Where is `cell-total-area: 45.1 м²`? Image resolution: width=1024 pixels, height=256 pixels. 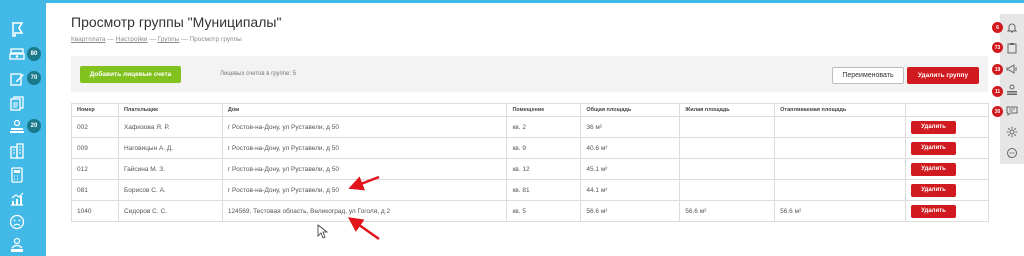
cell-total-area: 45.1 м² is located at coordinates (630, 169).